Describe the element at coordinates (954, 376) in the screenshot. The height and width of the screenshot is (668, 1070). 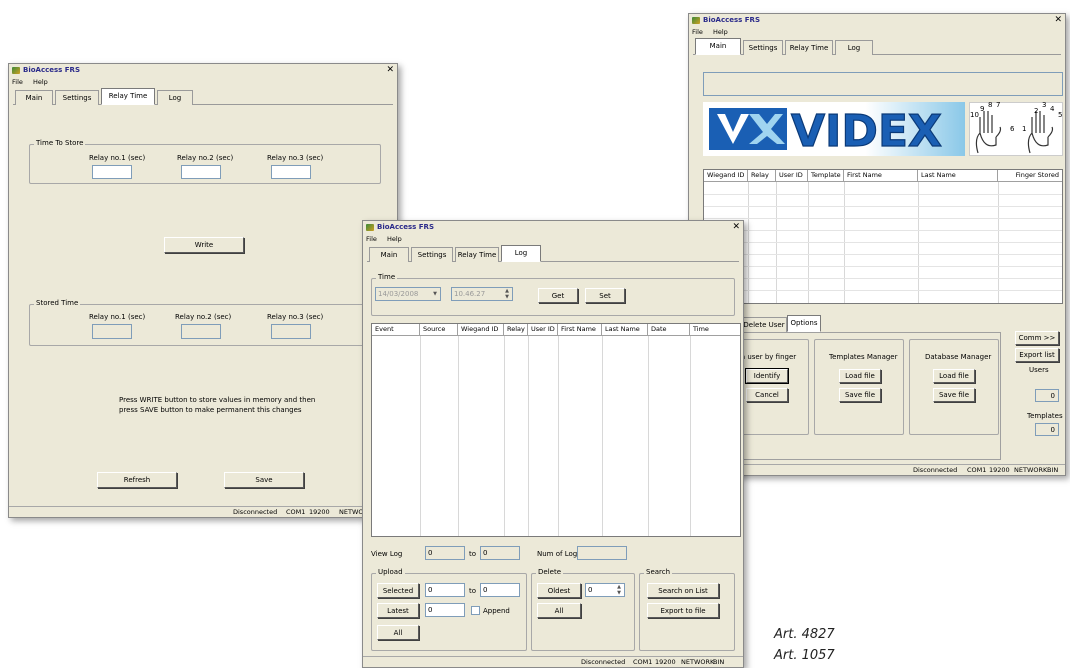
I see `db-load-file-button: Load file` at that location.